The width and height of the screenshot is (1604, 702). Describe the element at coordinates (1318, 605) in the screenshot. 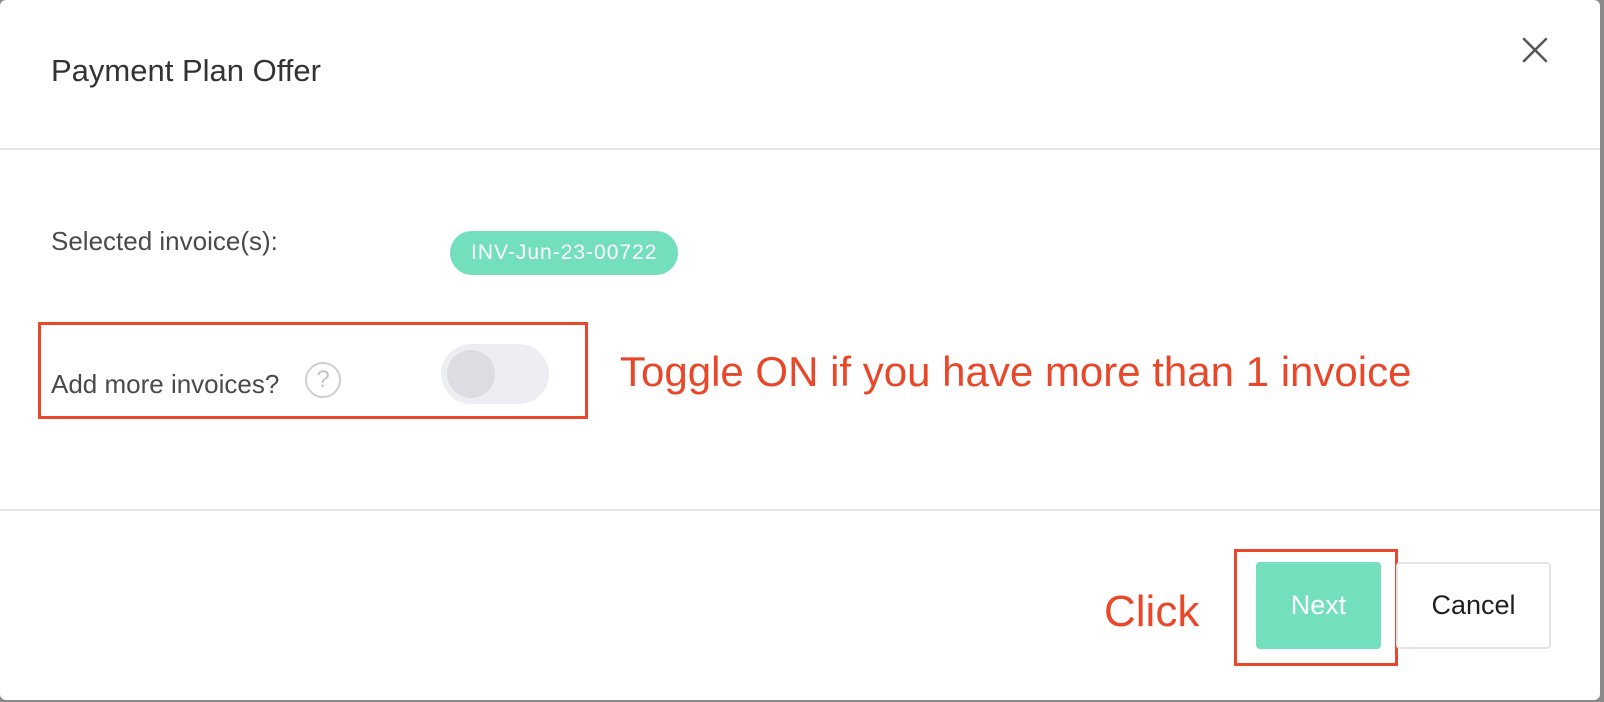

I see `next-button: Next` at that location.